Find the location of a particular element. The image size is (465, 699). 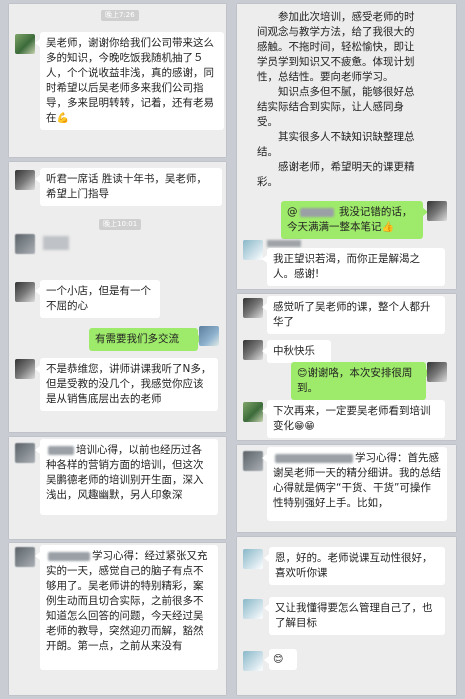

message-text: 恩，好的。老师说课互动性很好，喜欢听你课 is located at coordinates (354, 565).